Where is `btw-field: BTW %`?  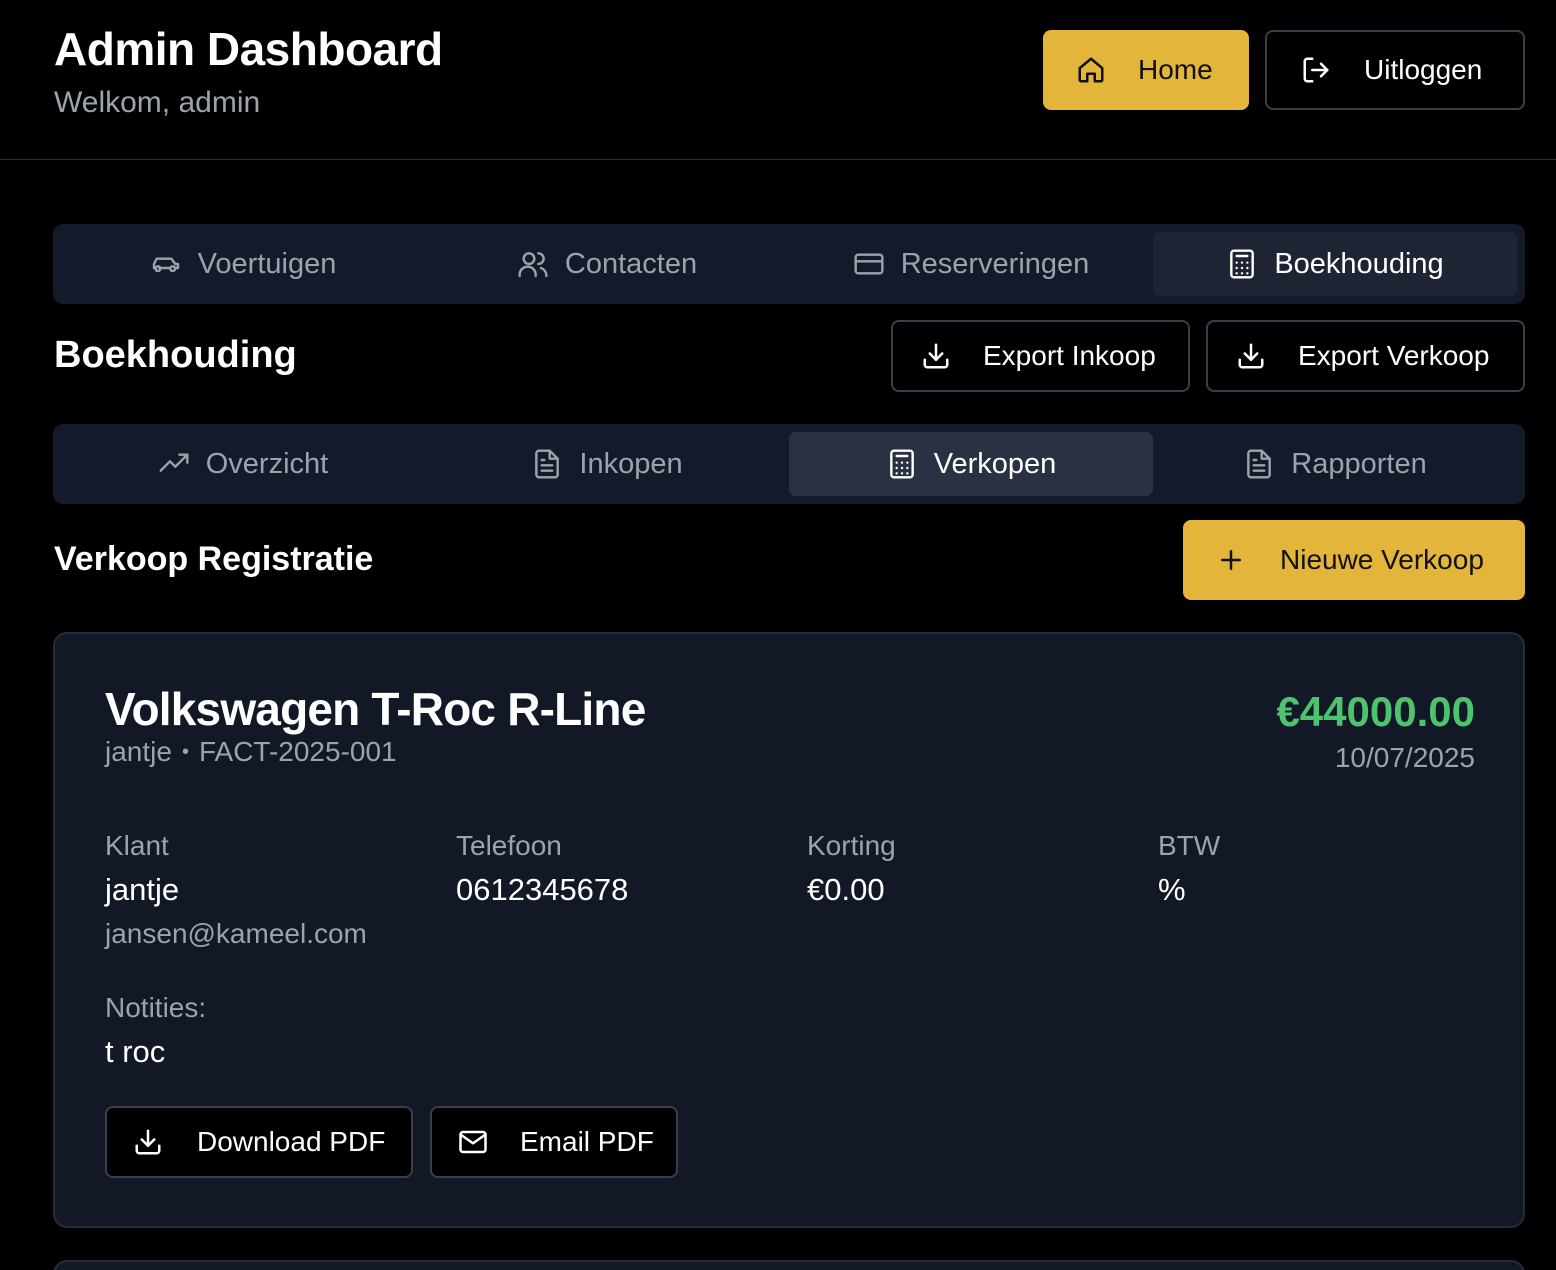 btw-field: BTW % is located at coordinates (1189, 869).